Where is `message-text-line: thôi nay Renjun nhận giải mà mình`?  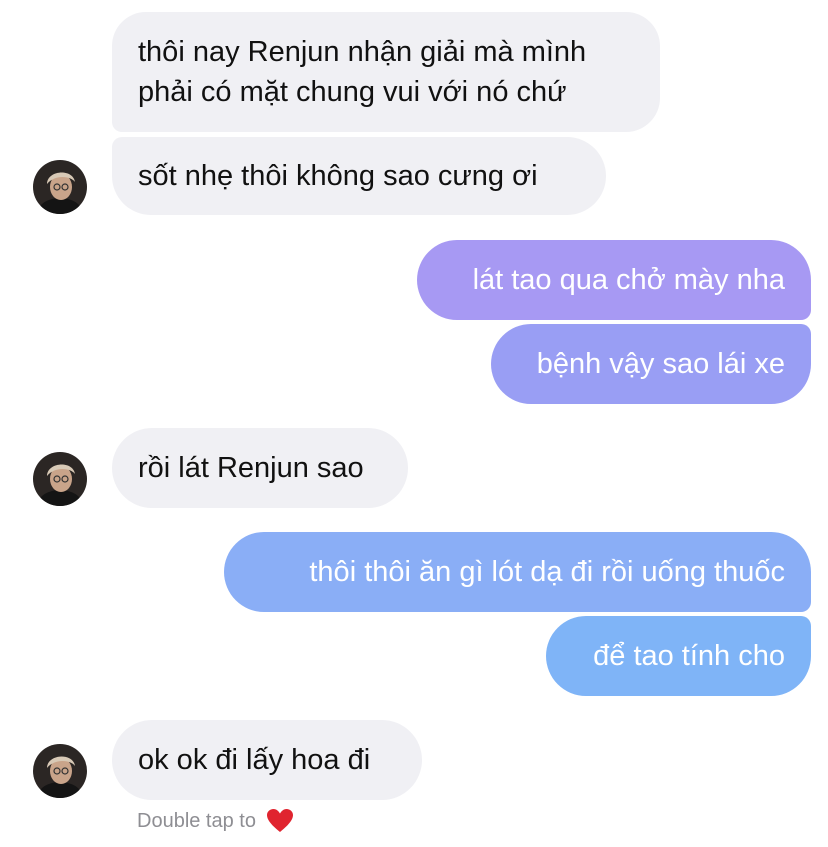
message-text-line: thôi nay Renjun nhận giải mà mình is located at coordinates (362, 52).